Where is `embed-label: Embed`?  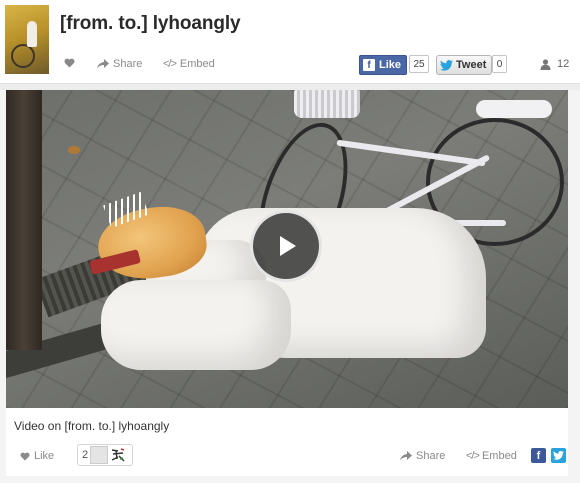
embed-label: Embed is located at coordinates (197, 64).